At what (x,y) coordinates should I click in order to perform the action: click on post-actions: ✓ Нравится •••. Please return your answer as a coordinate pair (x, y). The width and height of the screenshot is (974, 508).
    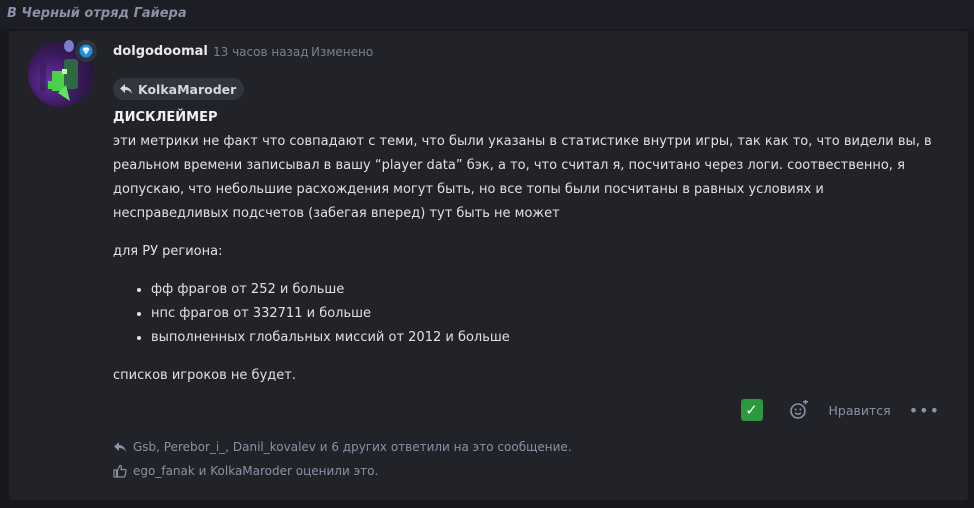
    Looking at the image, I should click on (840, 410).